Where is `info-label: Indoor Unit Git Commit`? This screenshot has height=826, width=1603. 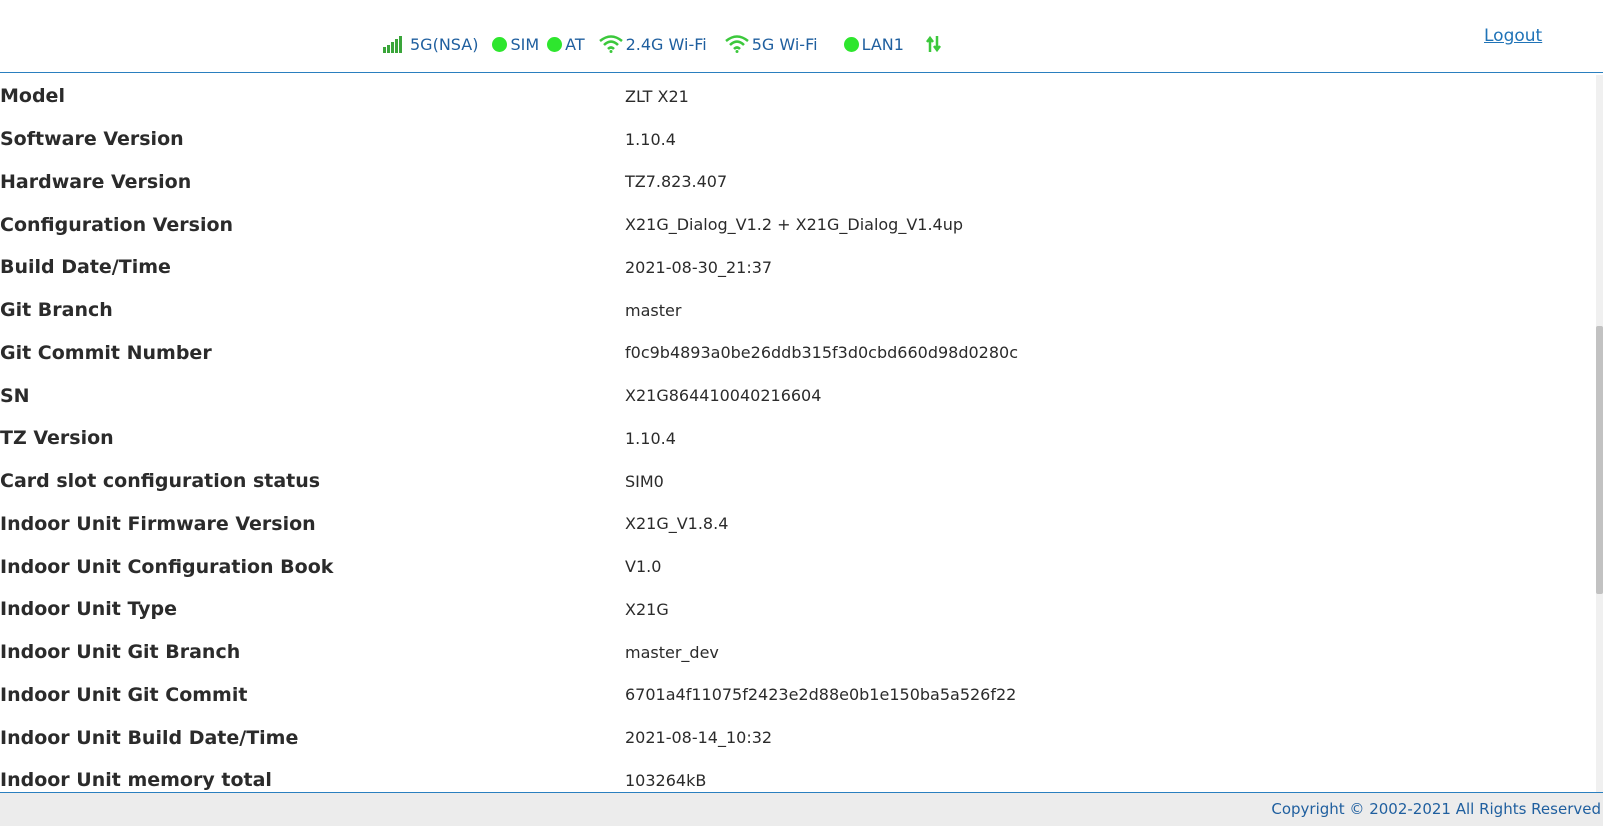
info-label: Indoor Unit Git Commit is located at coordinates (124, 694).